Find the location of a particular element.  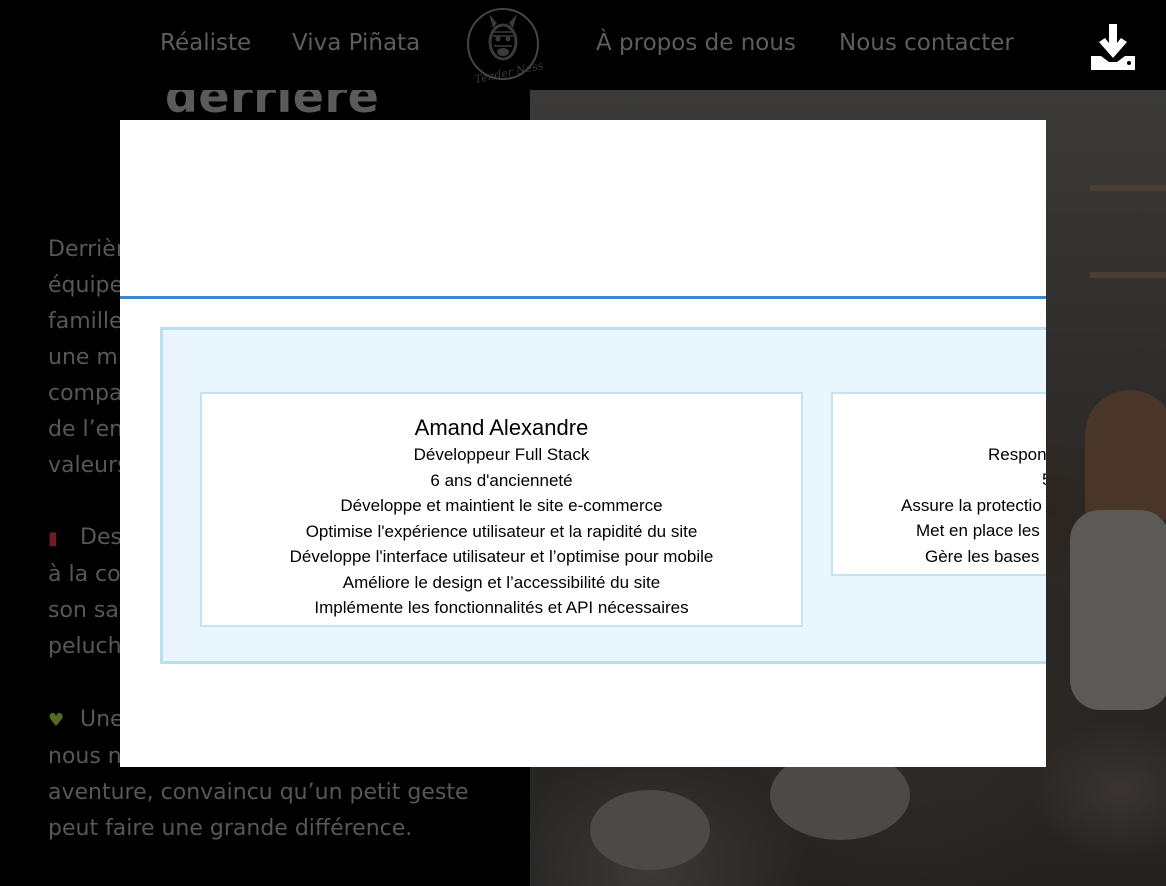

modal-divider is located at coordinates (583, 297).